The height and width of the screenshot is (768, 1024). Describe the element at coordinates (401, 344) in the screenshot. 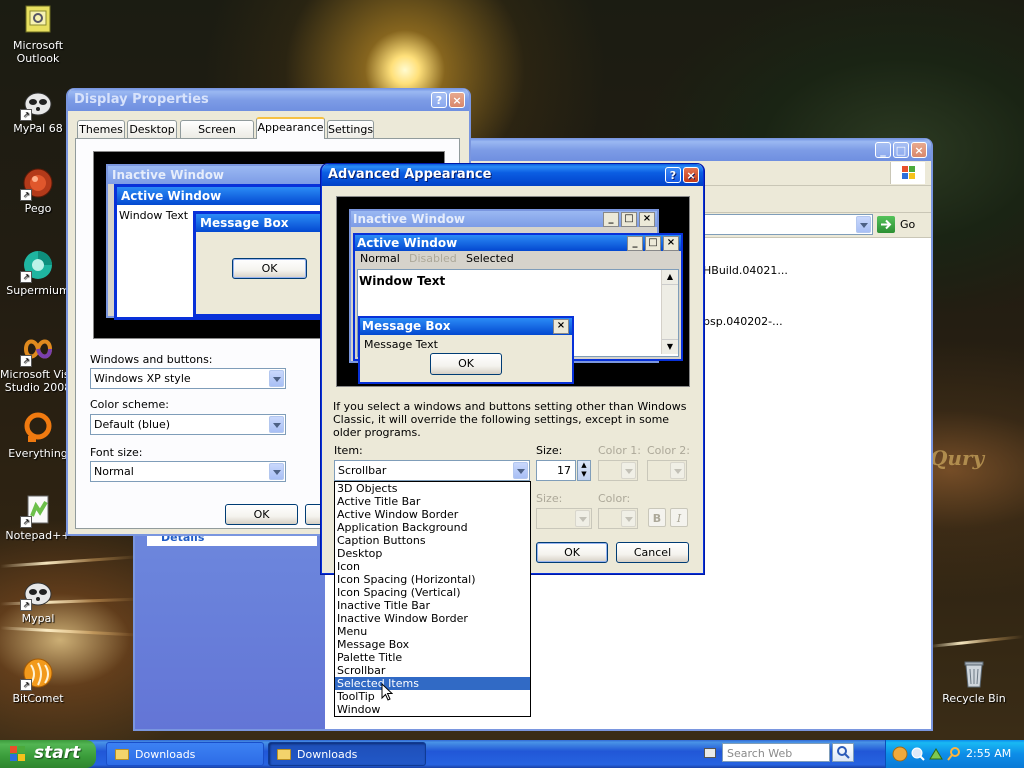

I see `preview-message-text: Message Text` at that location.